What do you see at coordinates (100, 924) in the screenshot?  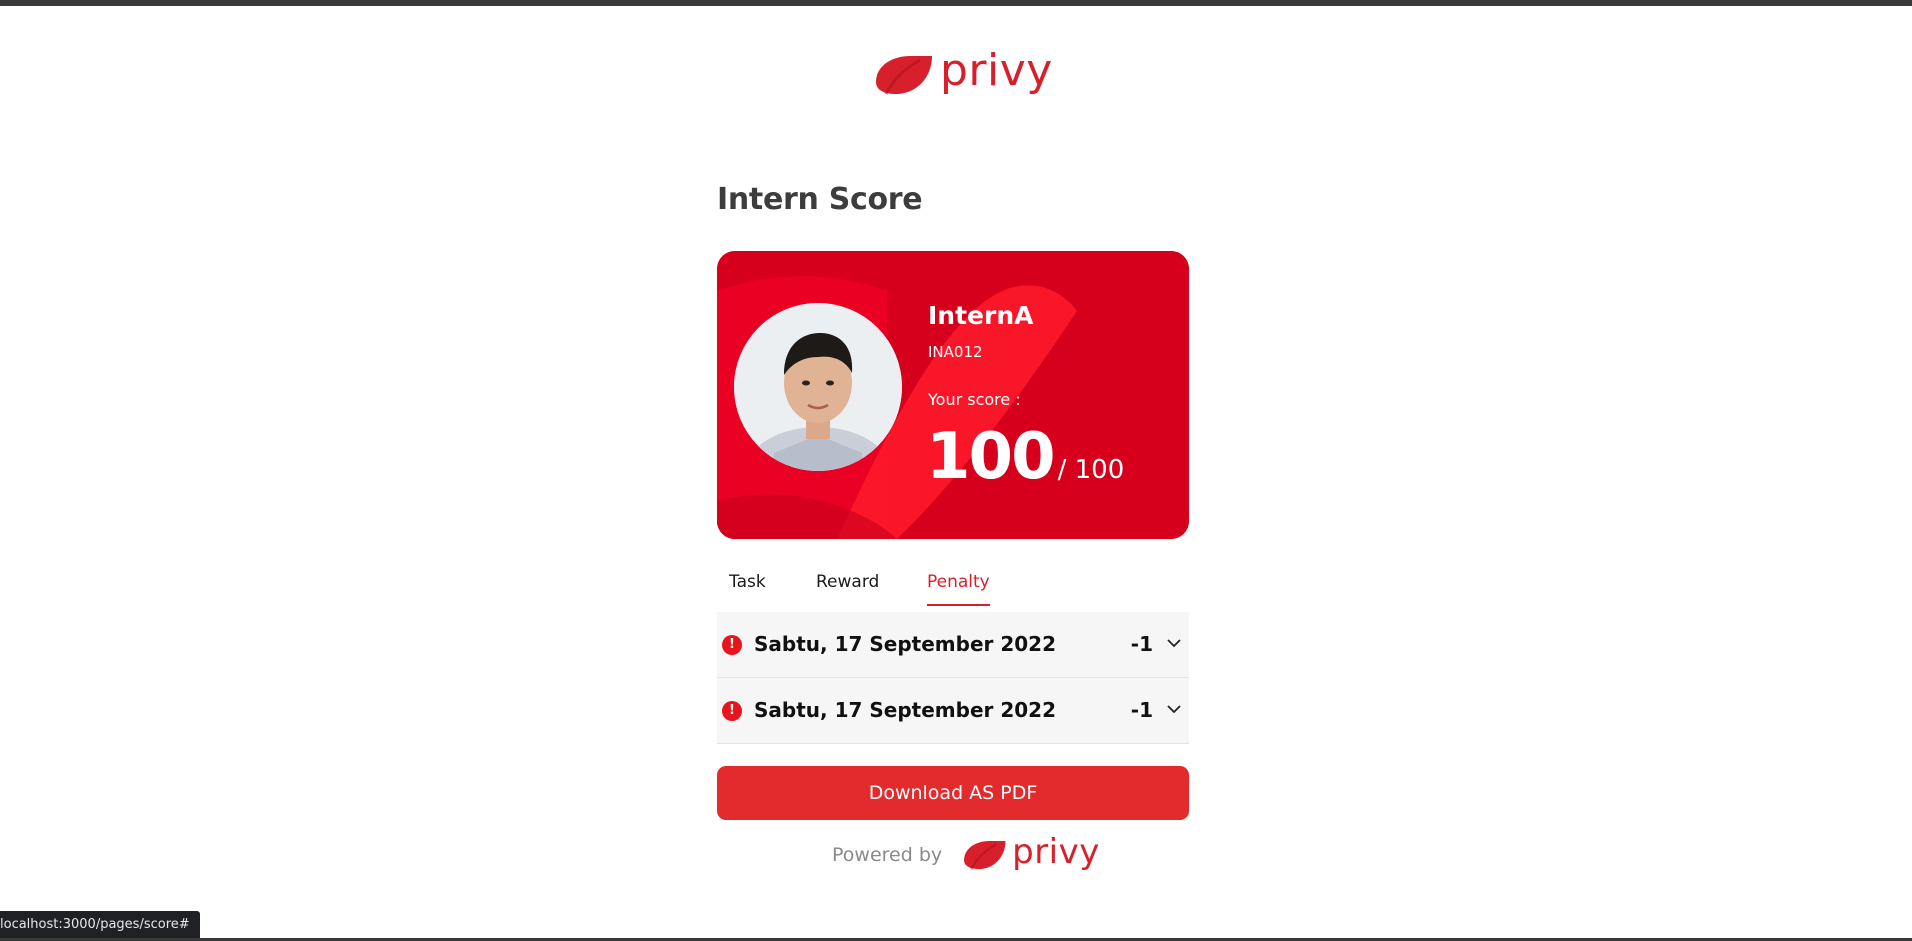 I see `status-bar-url: localhost:3000/pages/score#` at bounding box center [100, 924].